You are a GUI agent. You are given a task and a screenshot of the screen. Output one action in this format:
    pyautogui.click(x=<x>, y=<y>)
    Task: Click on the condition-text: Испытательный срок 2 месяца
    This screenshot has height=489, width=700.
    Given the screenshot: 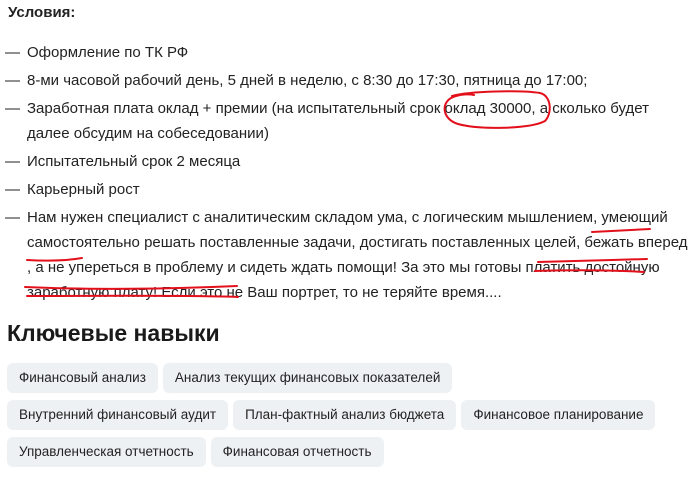 What is the action you would take?
    pyautogui.click(x=134, y=161)
    